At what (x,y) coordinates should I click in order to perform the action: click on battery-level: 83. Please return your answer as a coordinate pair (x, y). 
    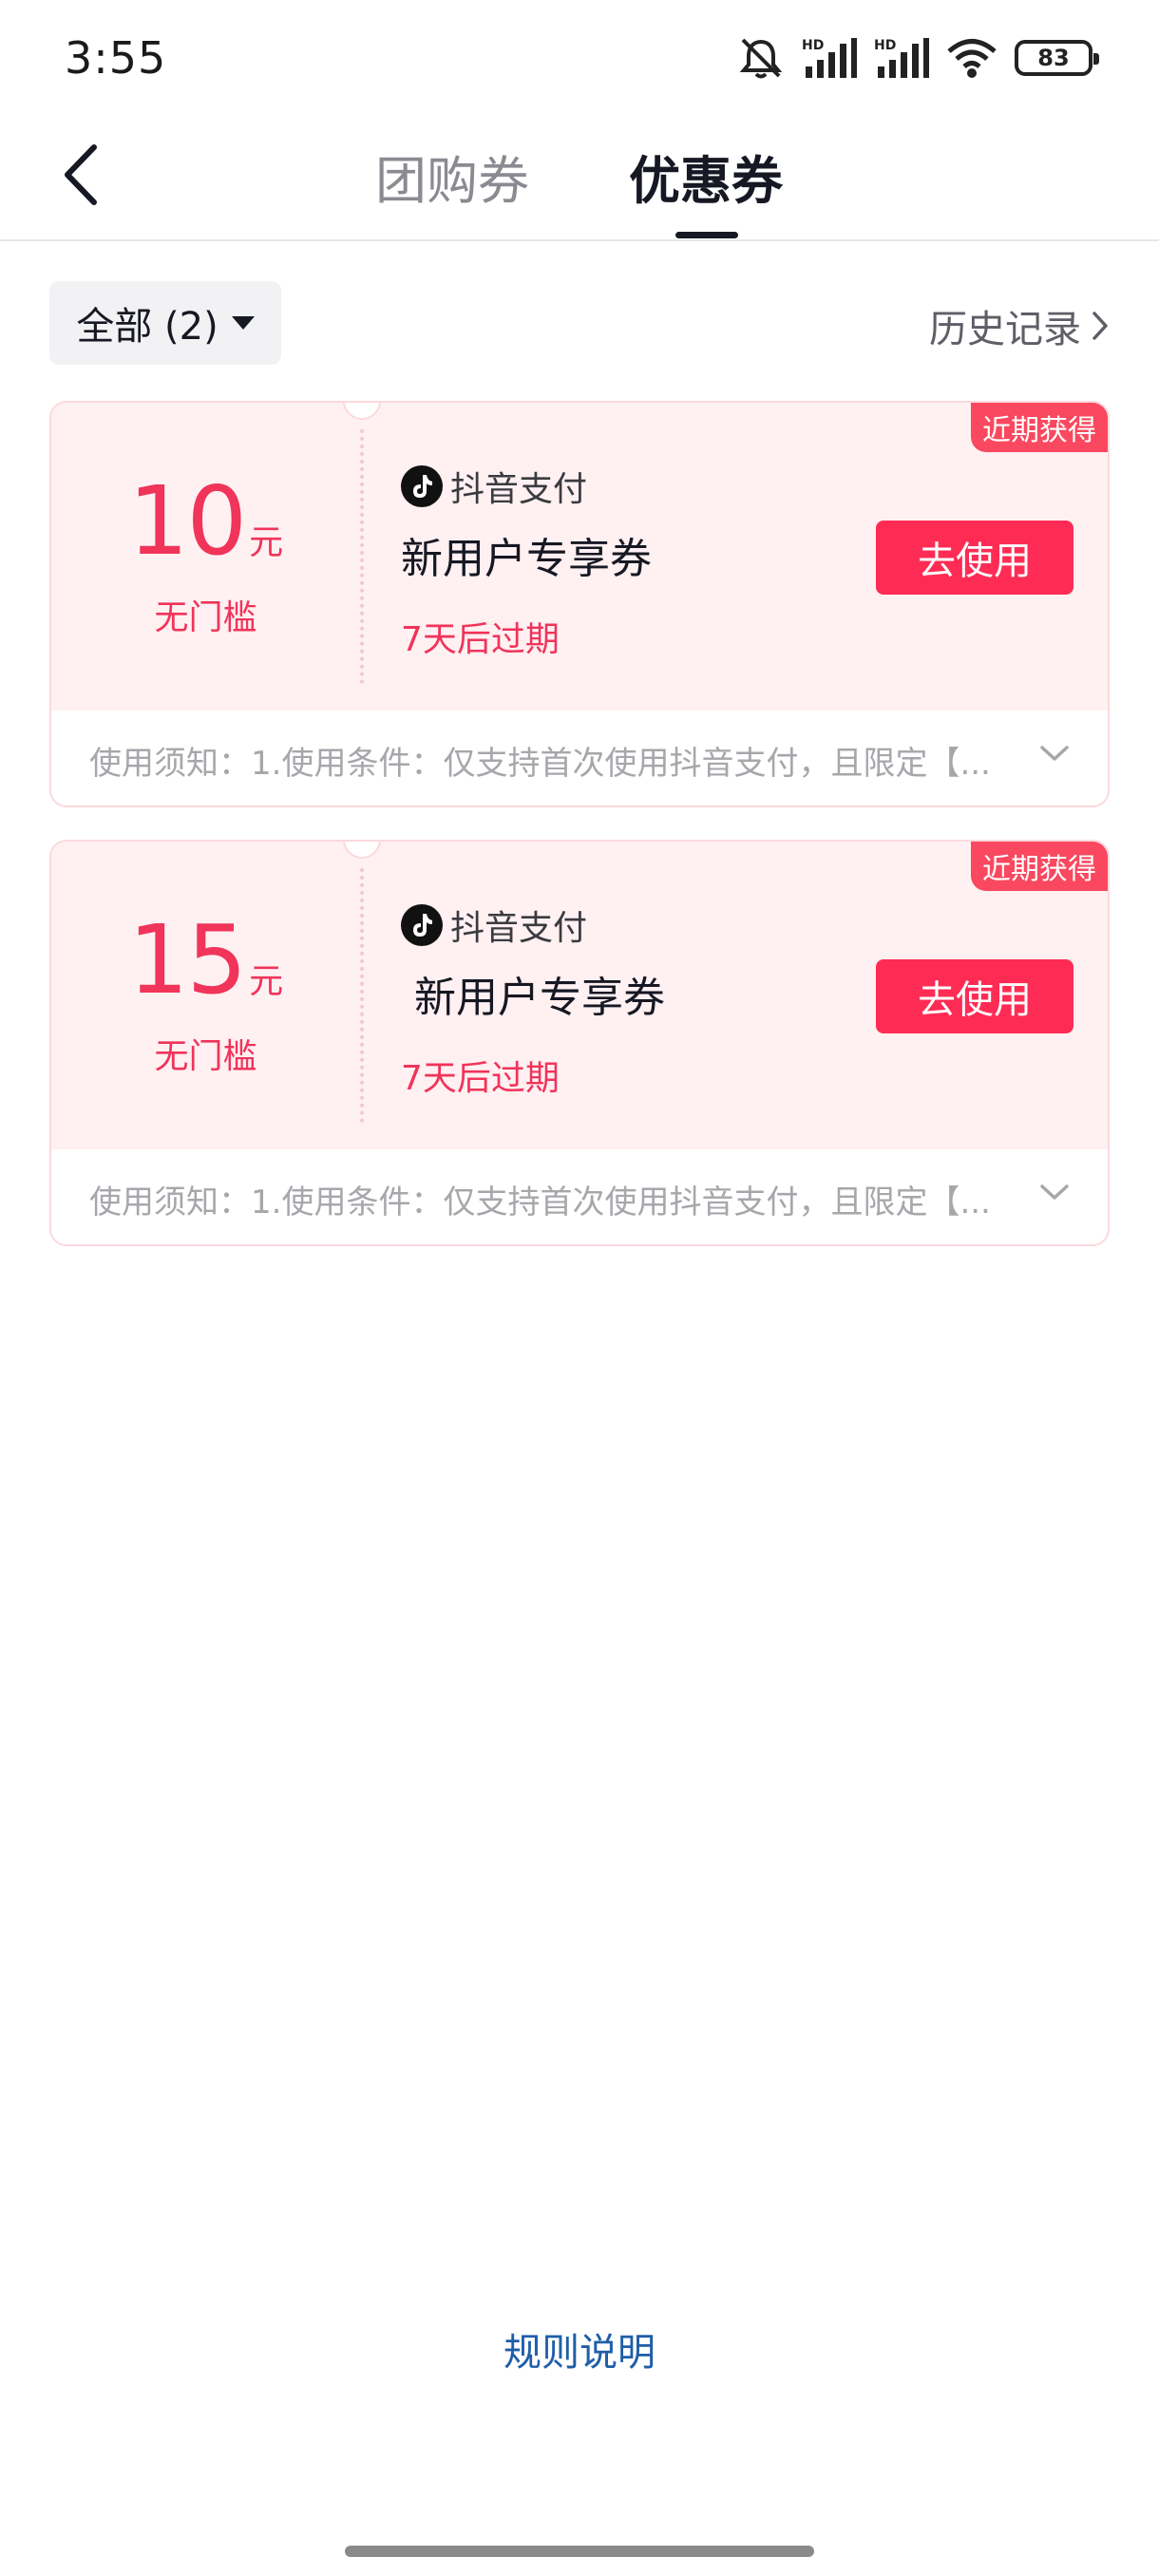
    Looking at the image, I should click on (1053, 58).